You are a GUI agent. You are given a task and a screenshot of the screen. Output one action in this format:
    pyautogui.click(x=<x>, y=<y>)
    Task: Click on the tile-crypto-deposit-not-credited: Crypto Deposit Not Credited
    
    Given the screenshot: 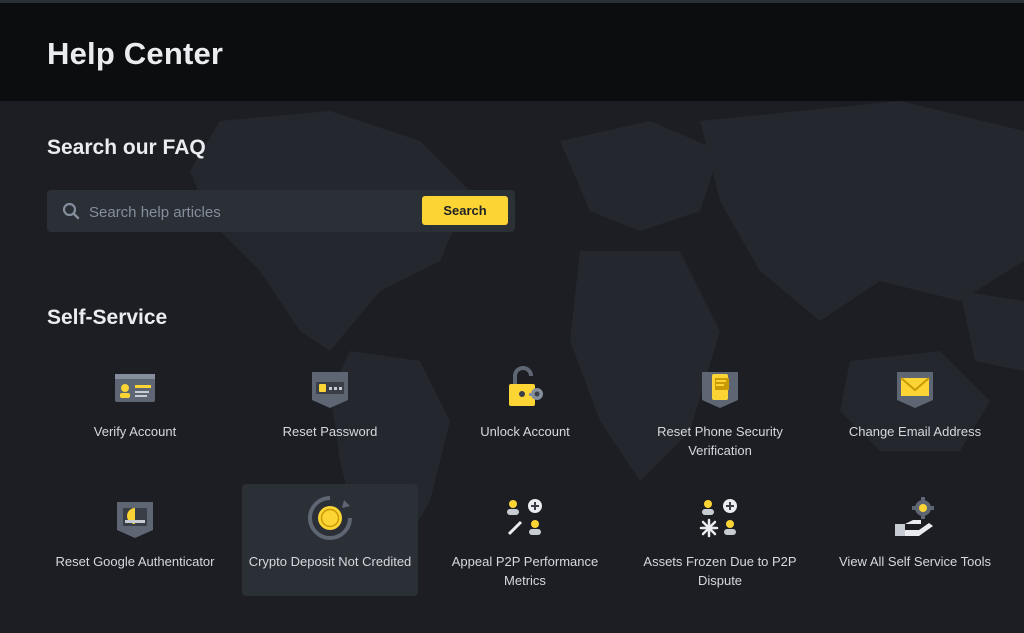 What is the action you would take?
    pyautogui.click(x=330, y=540)
    